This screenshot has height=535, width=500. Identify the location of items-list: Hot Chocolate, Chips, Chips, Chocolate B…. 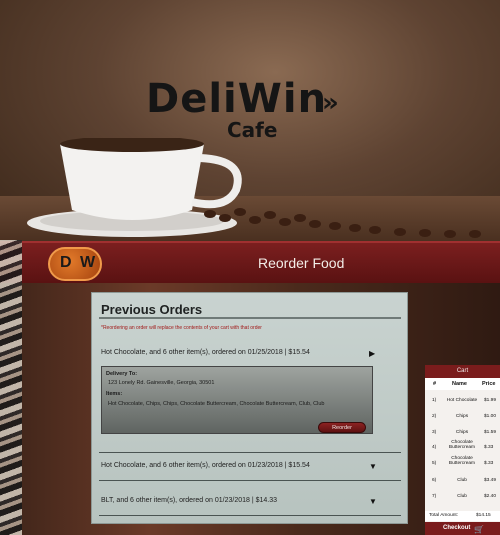
(216, 404).